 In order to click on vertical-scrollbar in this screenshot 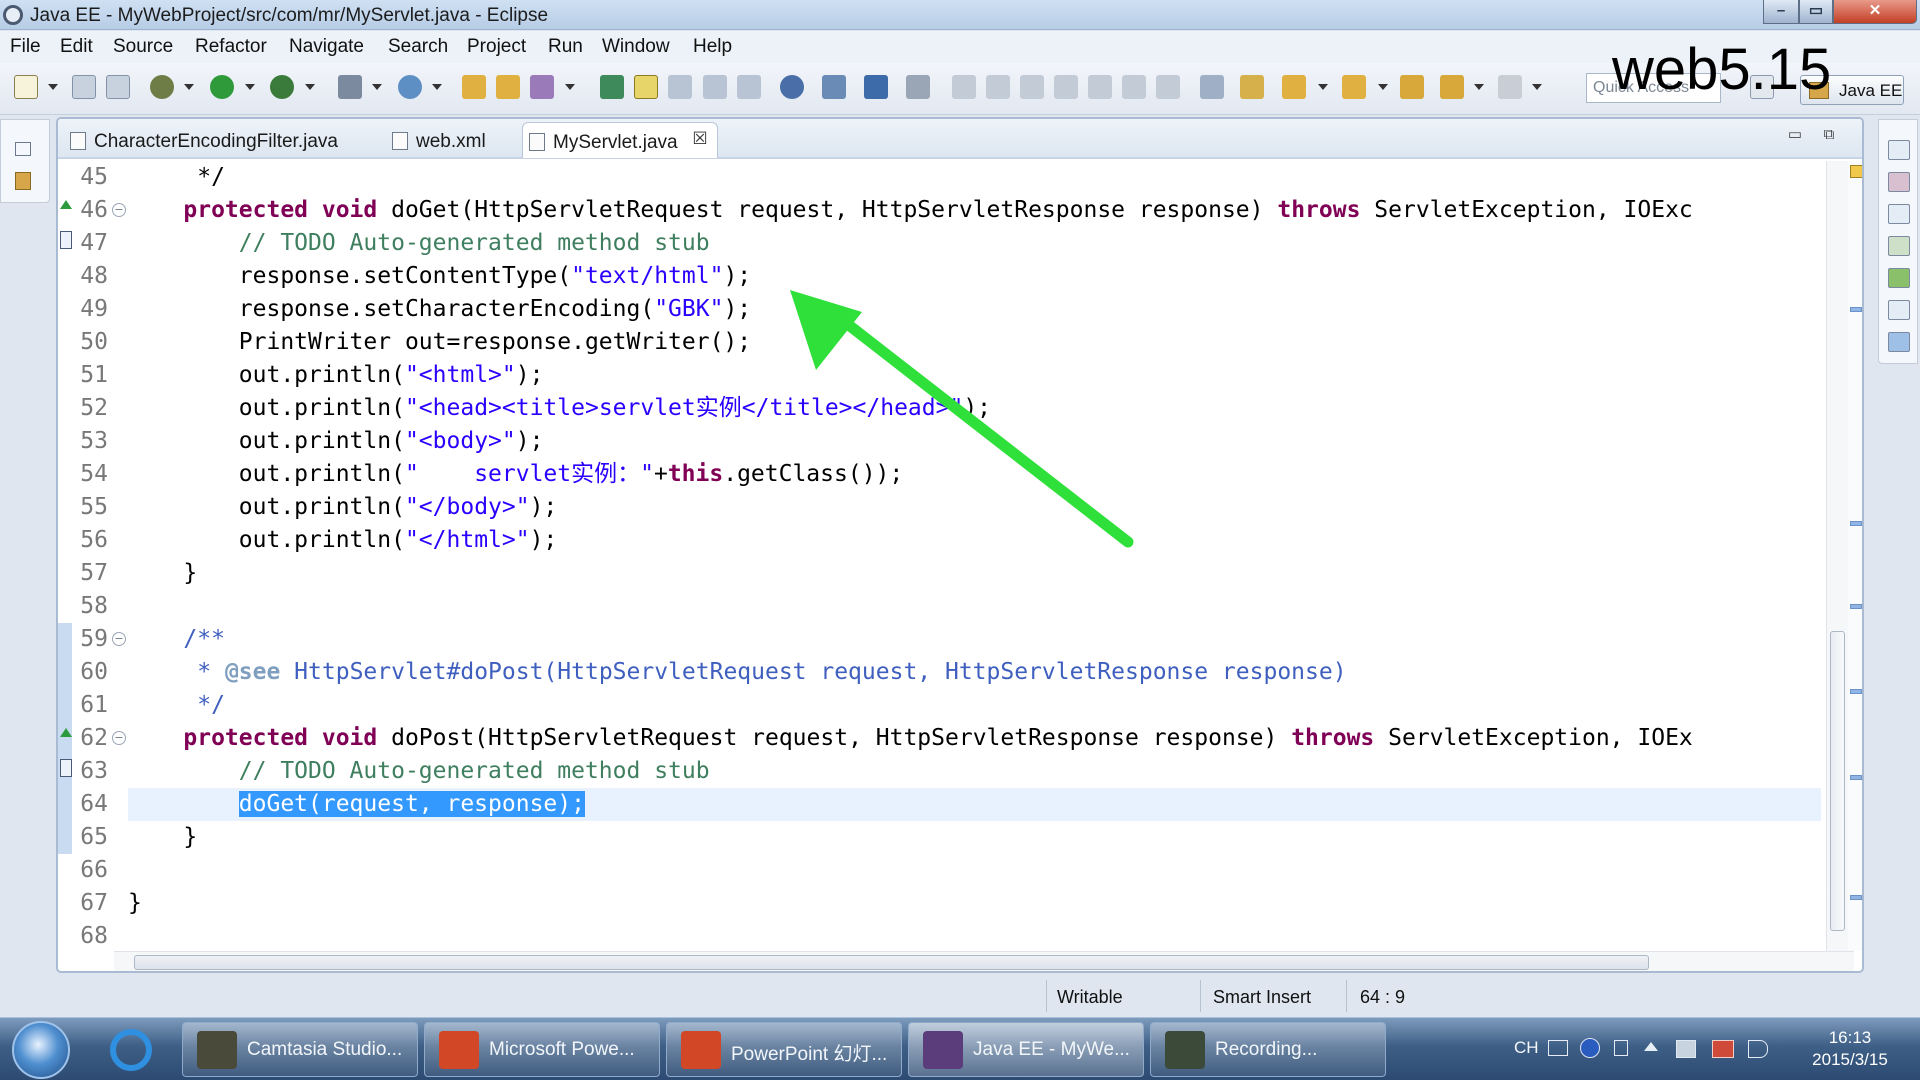, I will do `click(1837, 556)`.